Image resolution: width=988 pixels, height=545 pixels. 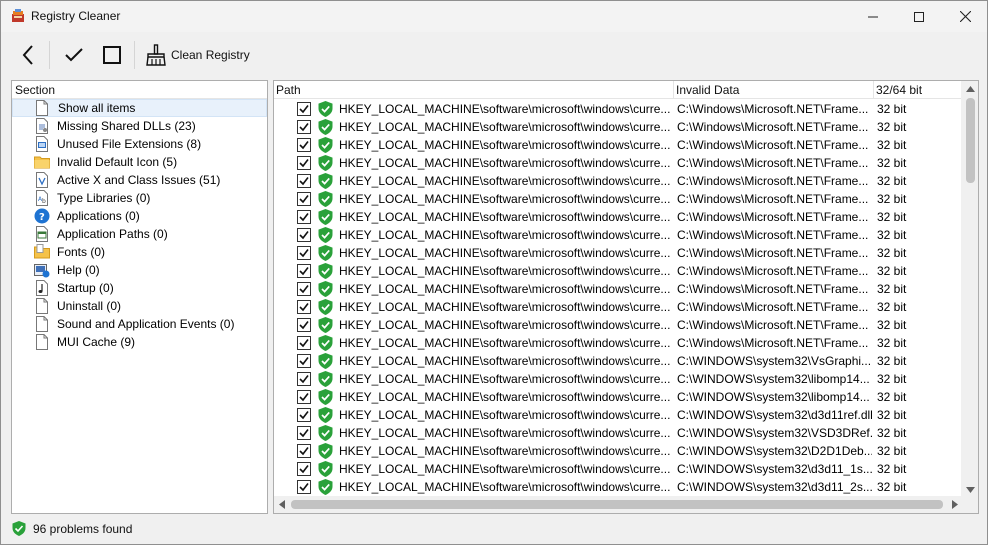 What do you see at coordinates (282, 504) in the screenshot?
I see `scroll-left-icon` at bounding box center [282, 504].